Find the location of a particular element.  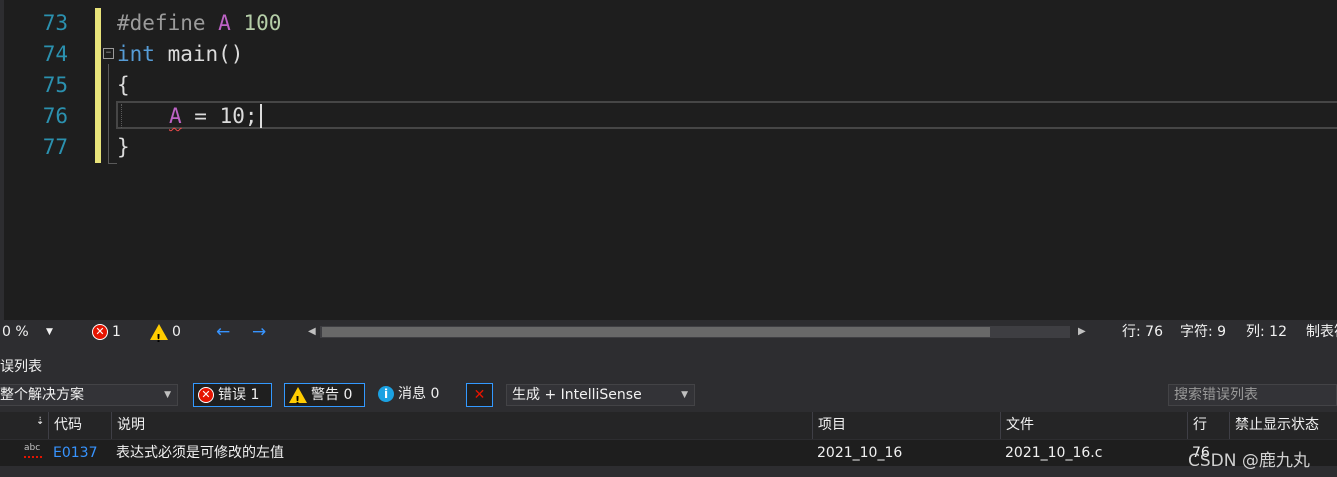

messages-filter-label: 消息 0 is located at coordinates (419, 394).